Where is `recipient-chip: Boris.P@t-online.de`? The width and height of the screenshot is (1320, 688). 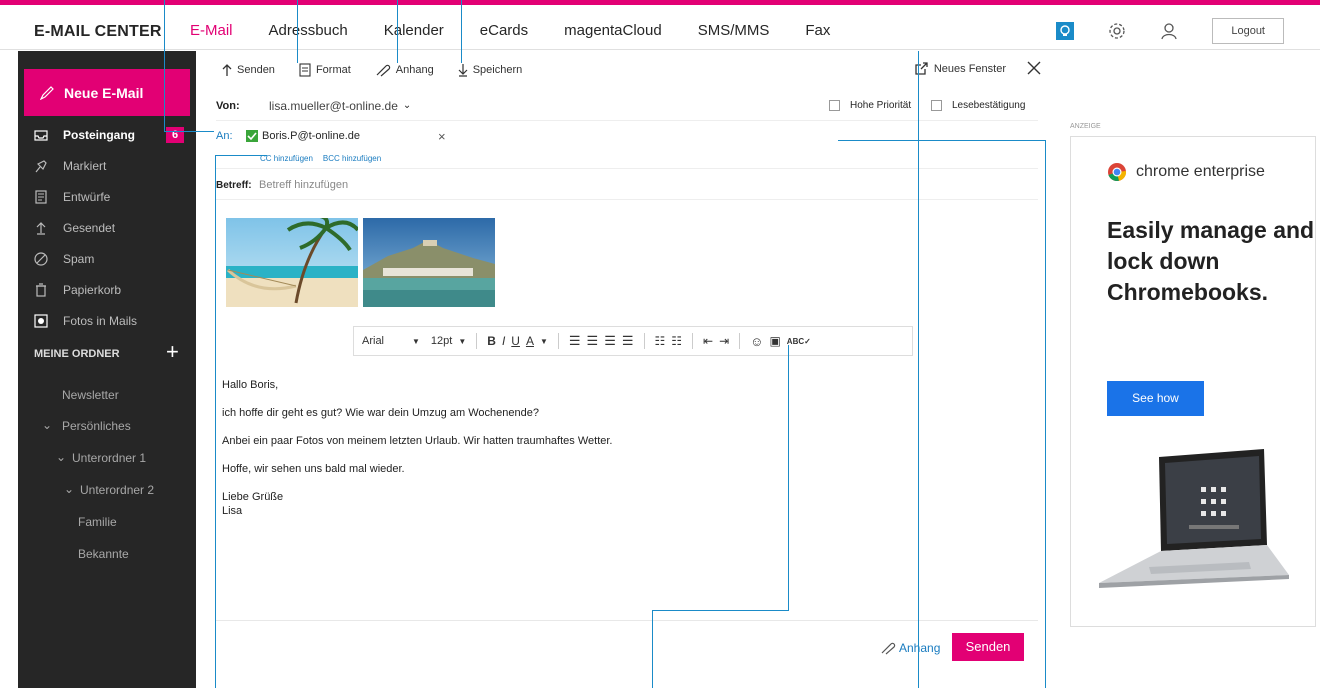 recipient-chip: Boris.P@t-online.de is located at coordinates (311, 136).